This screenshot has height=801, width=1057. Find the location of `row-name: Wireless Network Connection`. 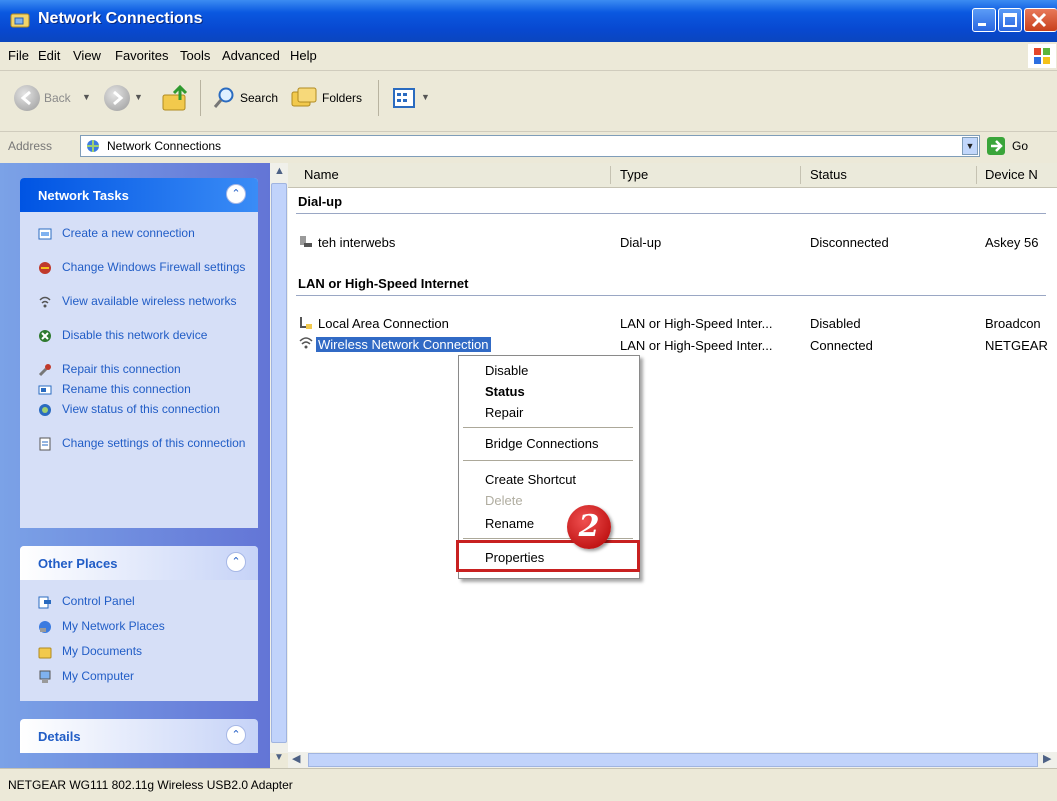

row-name: Wireless Network Connection is located at coordinates (403, 344).